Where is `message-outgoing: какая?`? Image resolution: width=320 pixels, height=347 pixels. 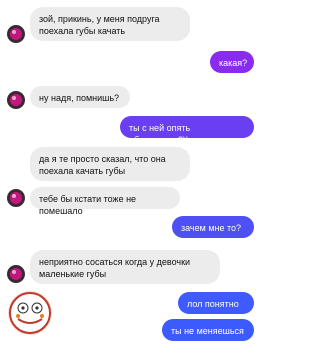 message-outgoing: какая? is located at coordinates (232, 62).